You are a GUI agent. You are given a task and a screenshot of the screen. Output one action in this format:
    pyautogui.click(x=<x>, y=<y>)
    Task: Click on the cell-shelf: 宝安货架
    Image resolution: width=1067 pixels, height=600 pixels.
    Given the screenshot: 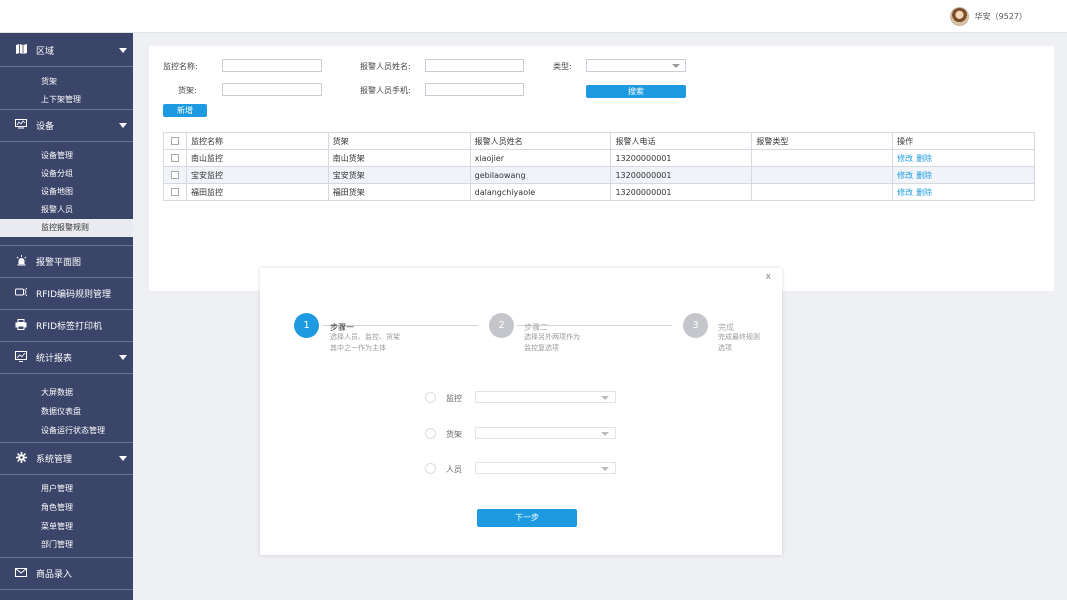 What is the action you would take?
    pyautogui.click(x=399, y=175)
    